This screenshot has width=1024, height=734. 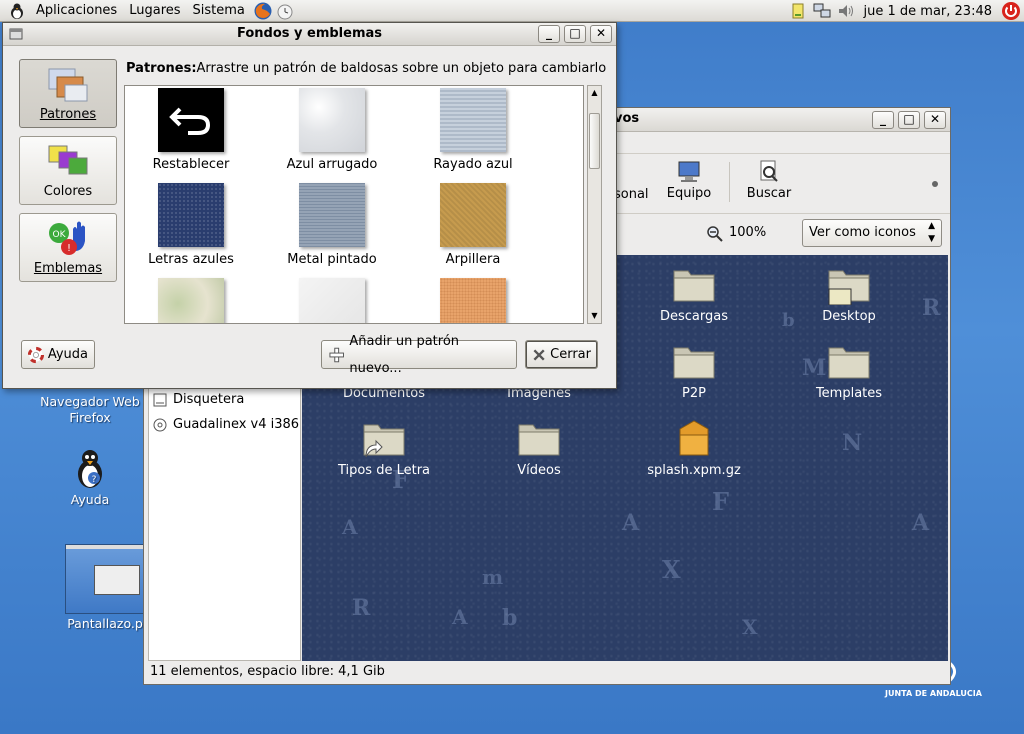 I want to click on fm-sidebar: Disquetera Guadalinex v4 i386, so click(x=224, y=523).